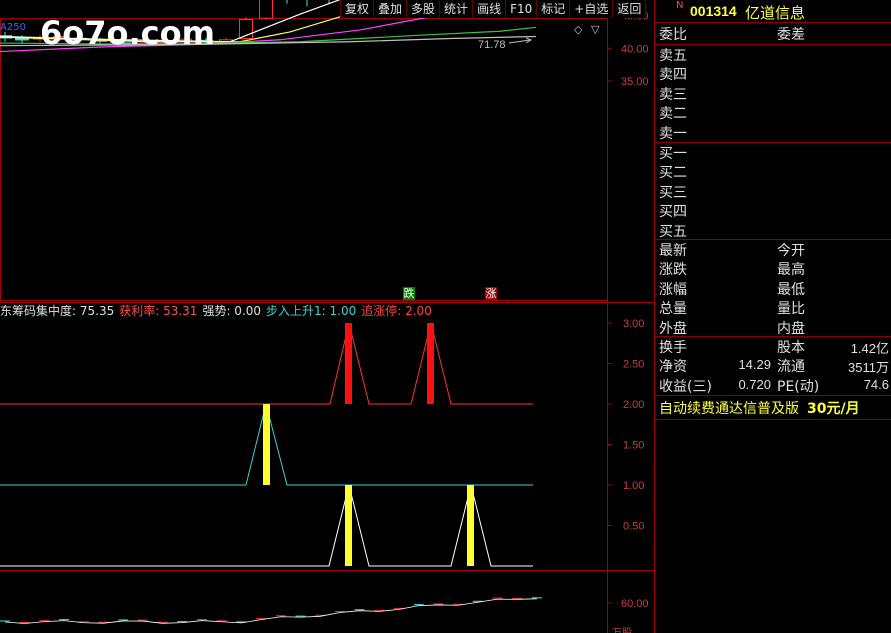 The height and width of the screenshot is (633, 891). What do you see at coordinates (791, 270) in the screenshot?
I see `quote-label: 最高` at bounding box center [791, 270].